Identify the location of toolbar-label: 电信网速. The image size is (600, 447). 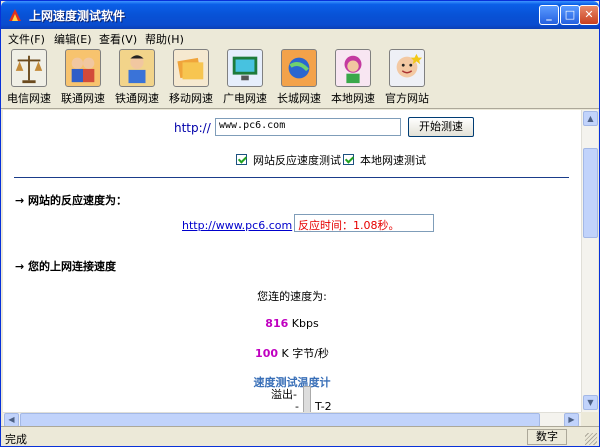
(29, 98).